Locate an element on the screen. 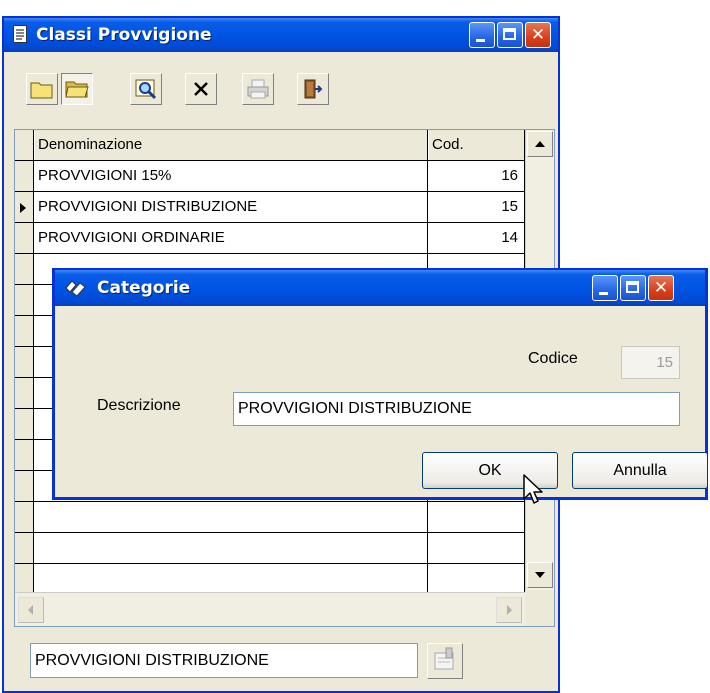  delete-icon is located at coordinates (201, 89).